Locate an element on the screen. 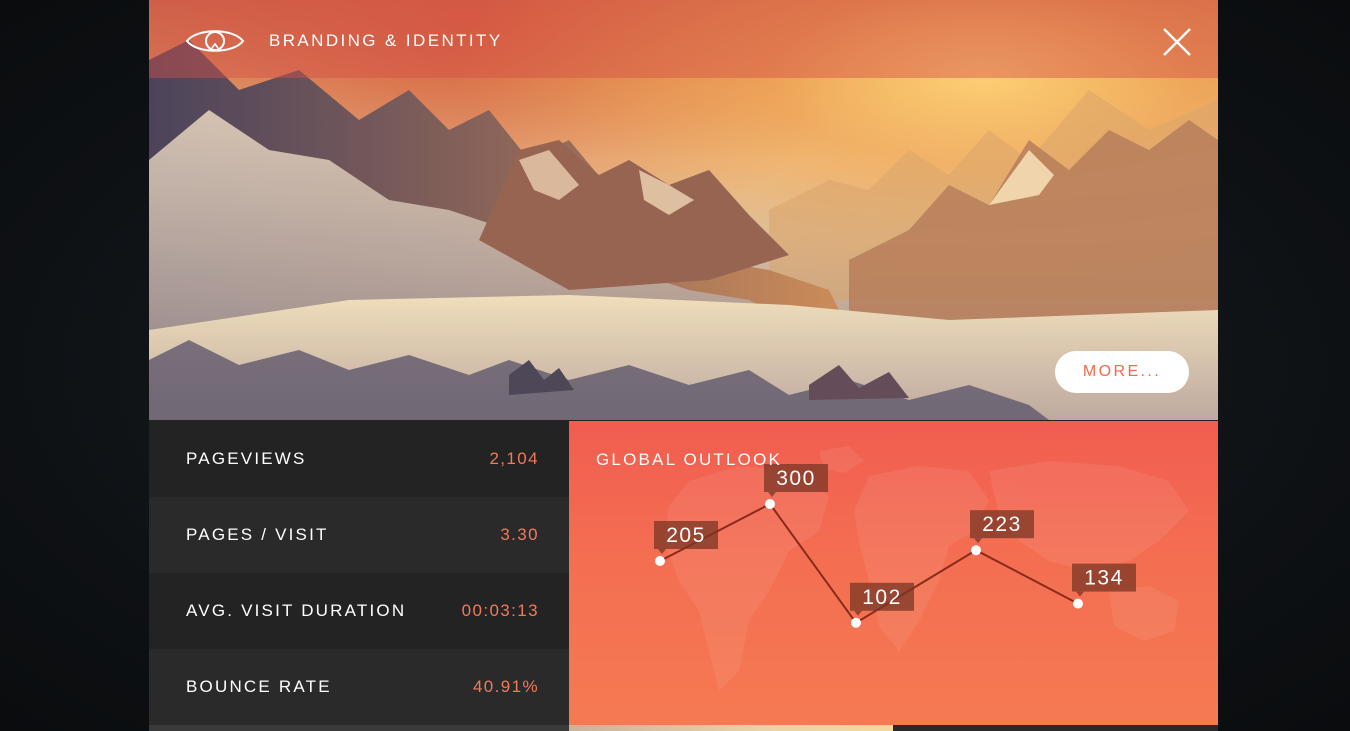  stat-value: 40.91% is located at coordinates (505, 686).